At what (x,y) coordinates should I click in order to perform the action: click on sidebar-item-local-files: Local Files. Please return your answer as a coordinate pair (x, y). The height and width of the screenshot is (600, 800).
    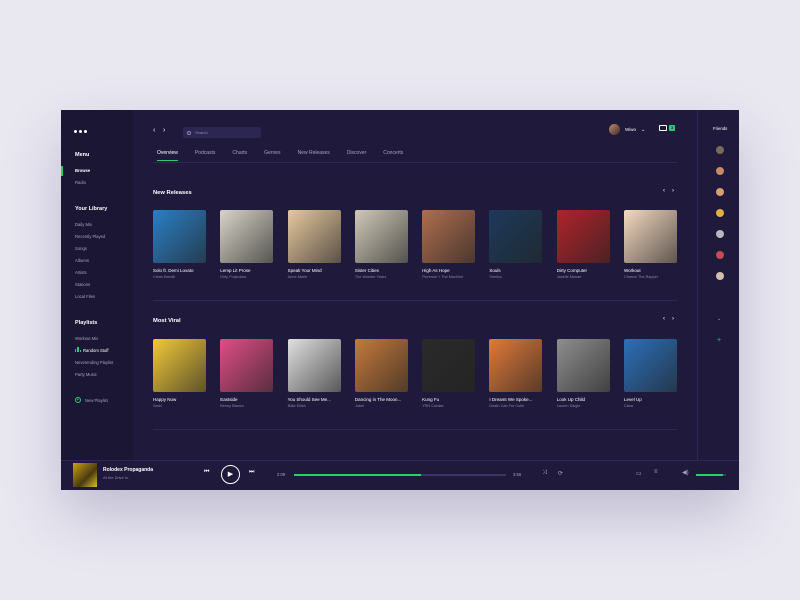
    Looking at the image, I should click on (85, 296).